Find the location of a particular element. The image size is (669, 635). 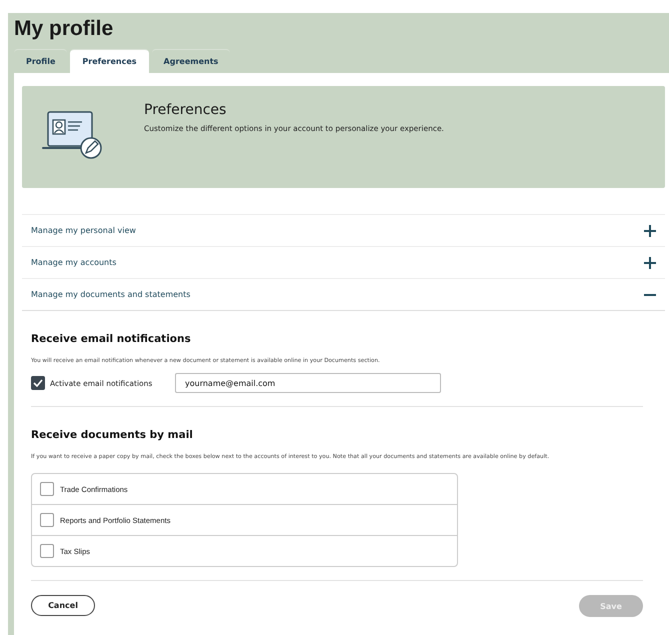

page-title: My profile is located at coordinates (64, 29).